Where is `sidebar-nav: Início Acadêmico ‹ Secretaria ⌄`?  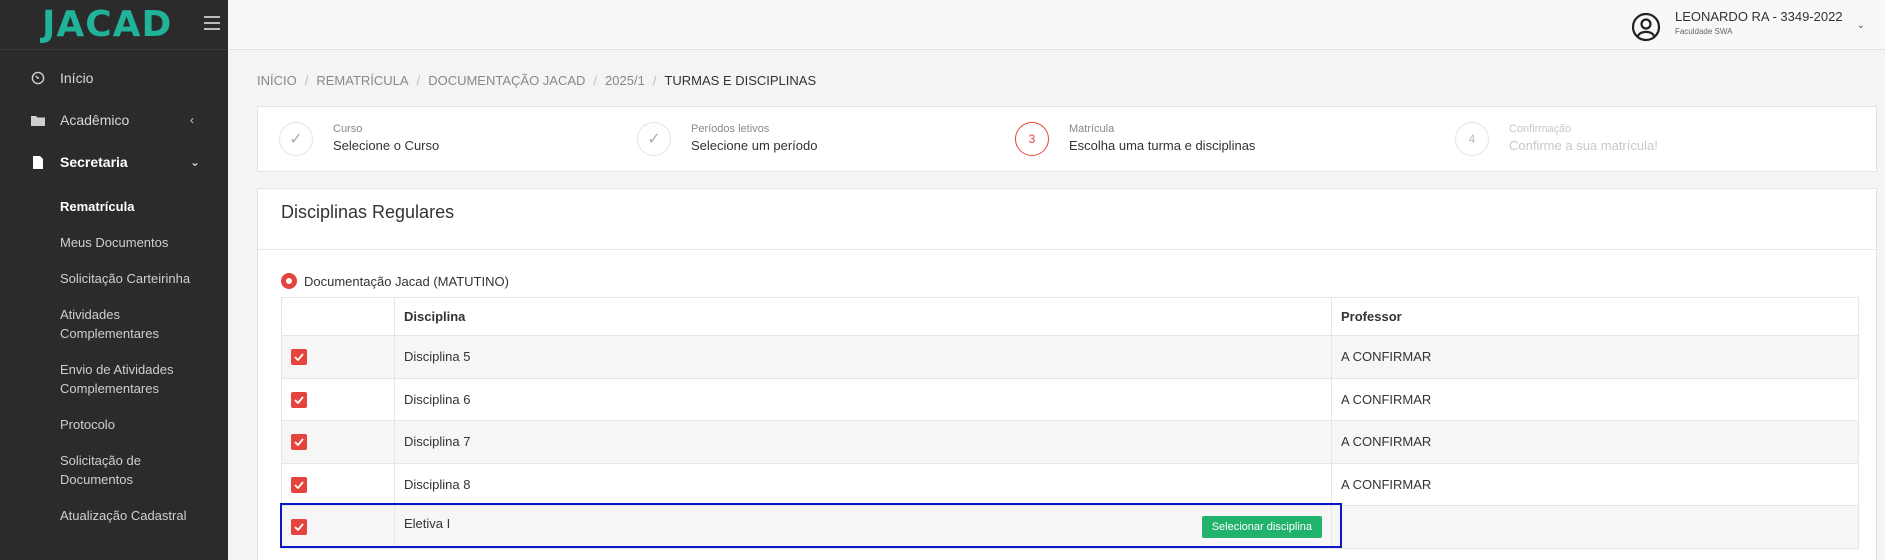
sidebar-nav: Início Acadêmico ‹ Secretaria ⌄ is located at coordinates (114, 120).